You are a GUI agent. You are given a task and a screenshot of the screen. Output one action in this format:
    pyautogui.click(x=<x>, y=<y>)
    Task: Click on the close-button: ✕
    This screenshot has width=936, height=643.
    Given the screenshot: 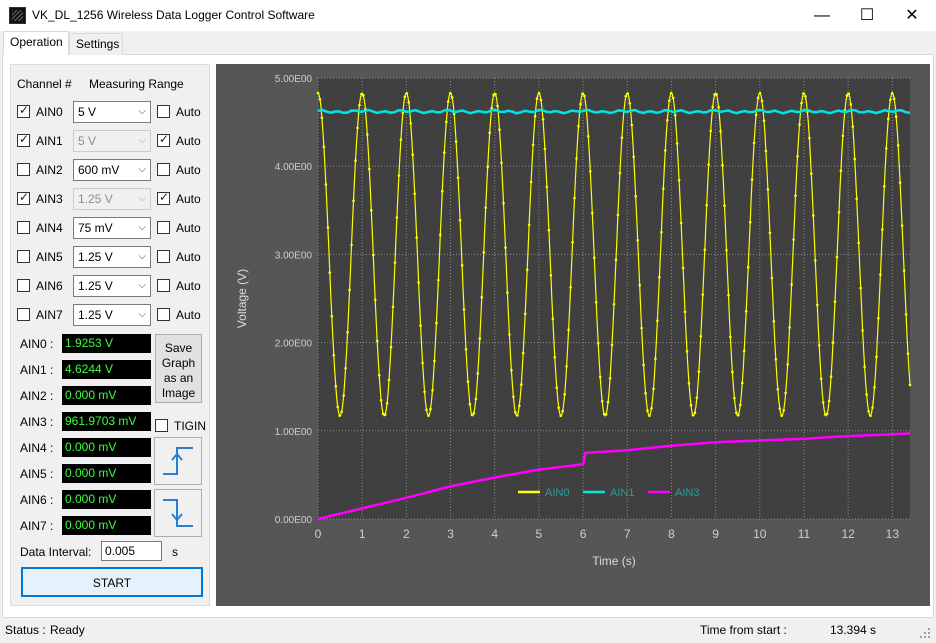 What is the action you would take?
    pyautogui.click(x=912, y=15)
    